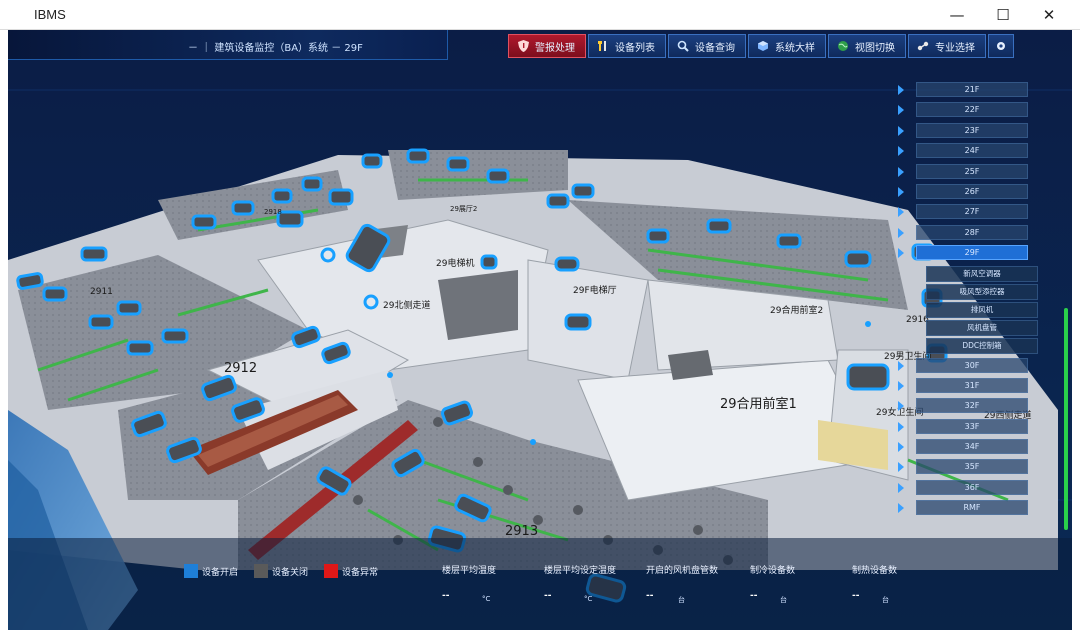 This screenshot has width=1080, height=632. What do you see at coordinates (957, 15) in the screenshot?
I see `minimize-icon: —` at bounding box center [957, 15].